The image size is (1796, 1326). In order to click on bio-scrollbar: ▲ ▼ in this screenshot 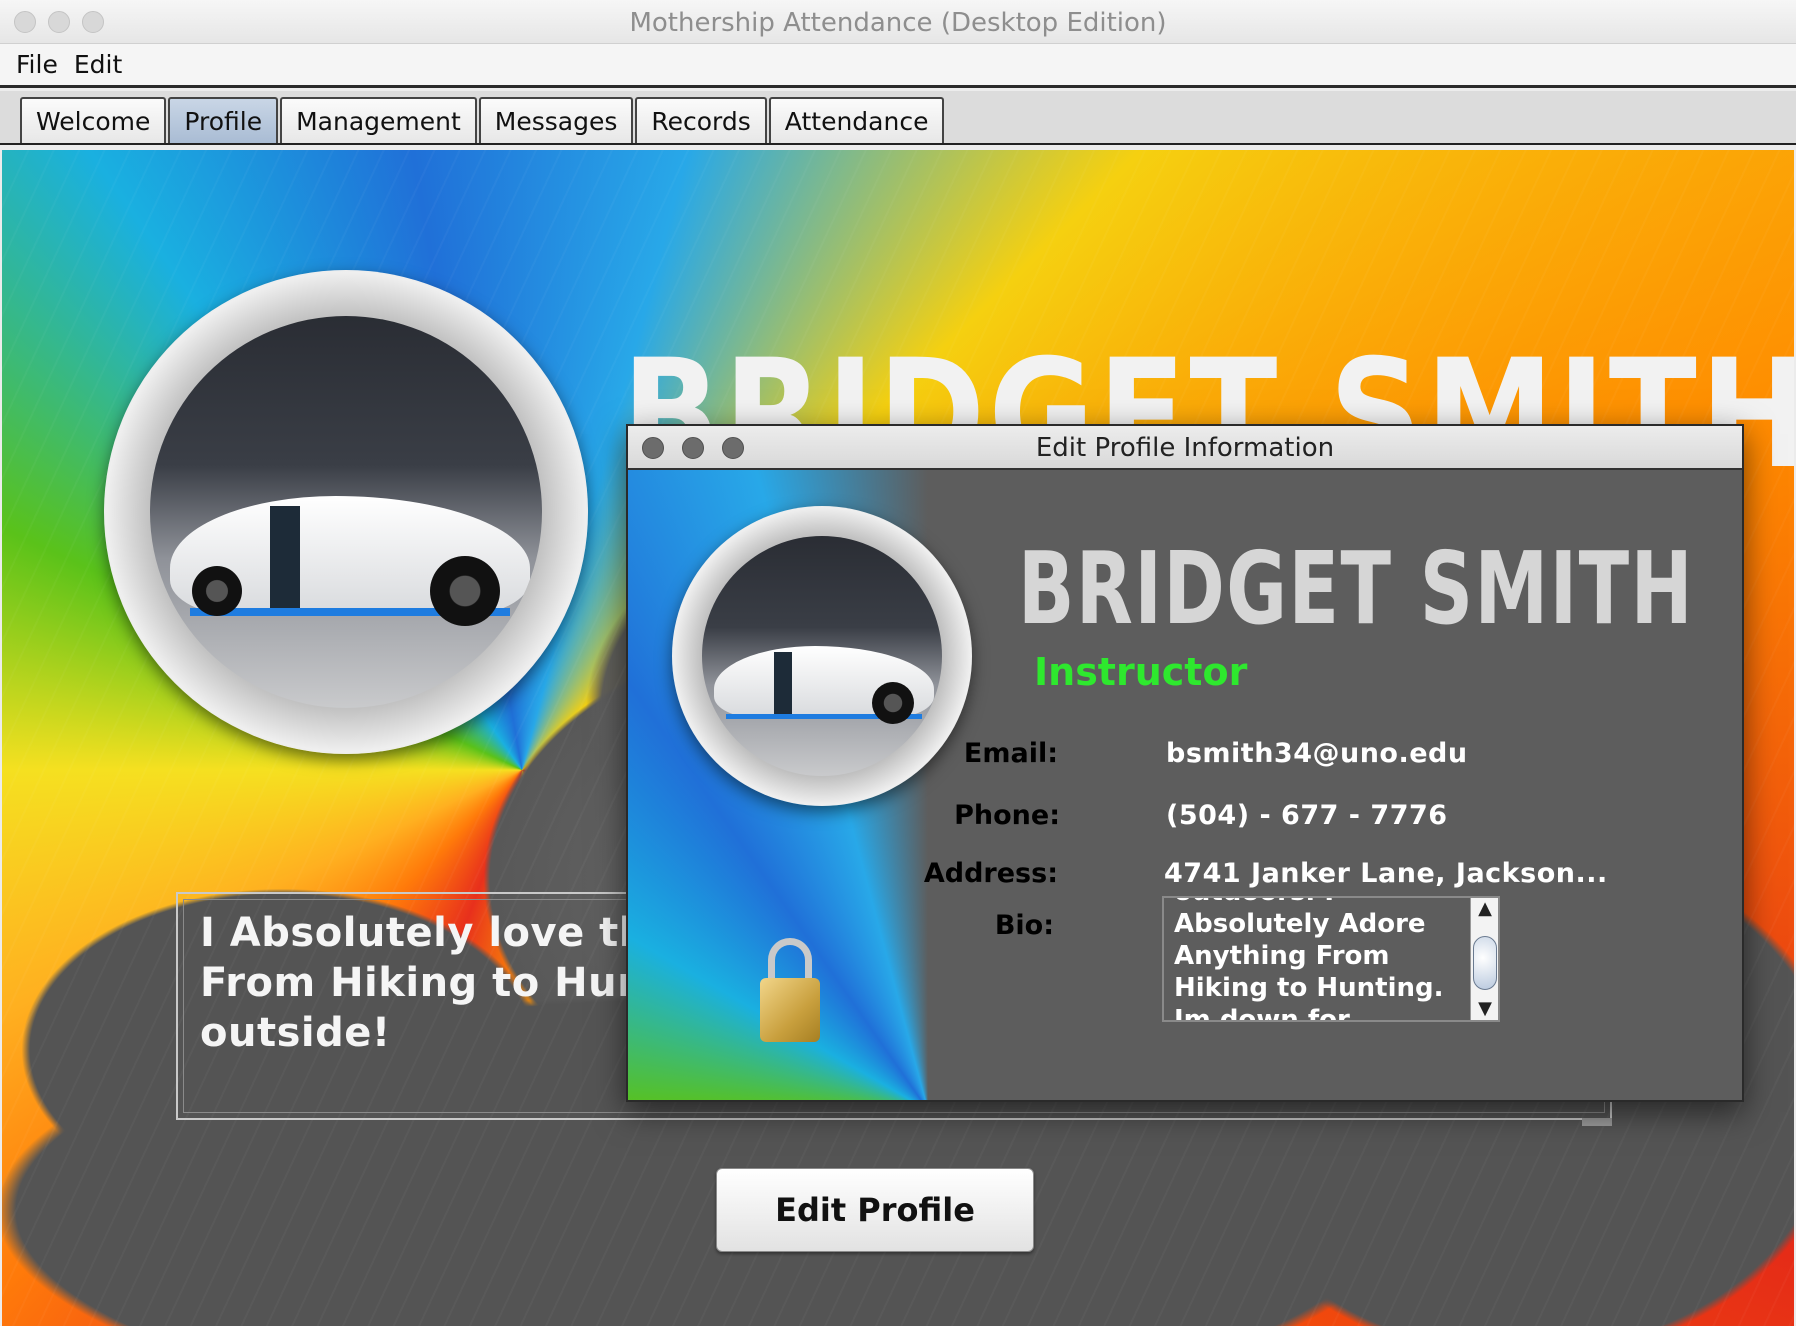, I will do `click(1484, 959)`.